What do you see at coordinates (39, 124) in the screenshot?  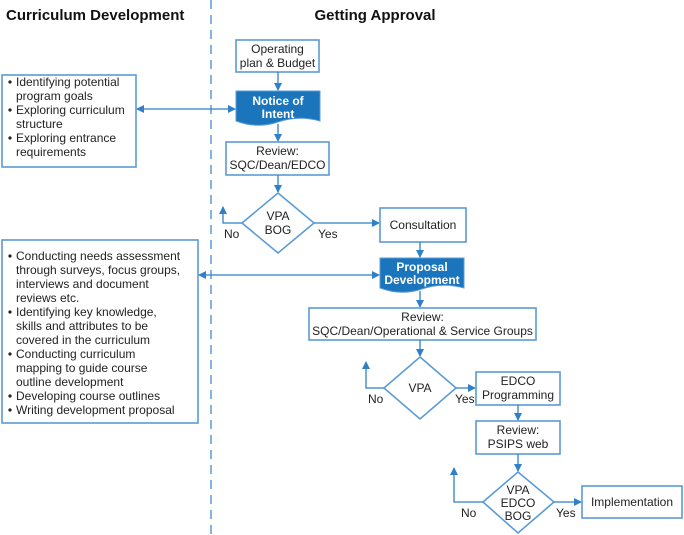 I see `left-box-line: structure` at bounding box center [39, 124].